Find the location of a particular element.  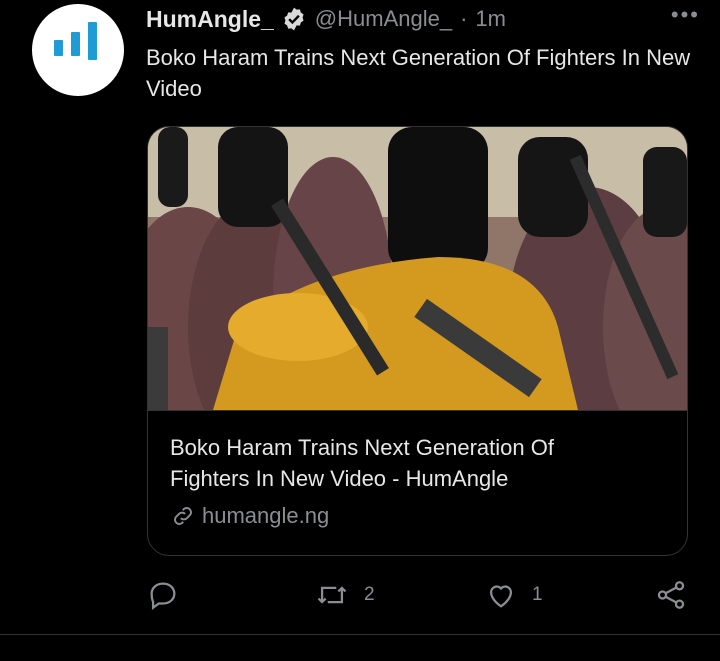

retweet-button: 2 is located at coordinates (344, 595).